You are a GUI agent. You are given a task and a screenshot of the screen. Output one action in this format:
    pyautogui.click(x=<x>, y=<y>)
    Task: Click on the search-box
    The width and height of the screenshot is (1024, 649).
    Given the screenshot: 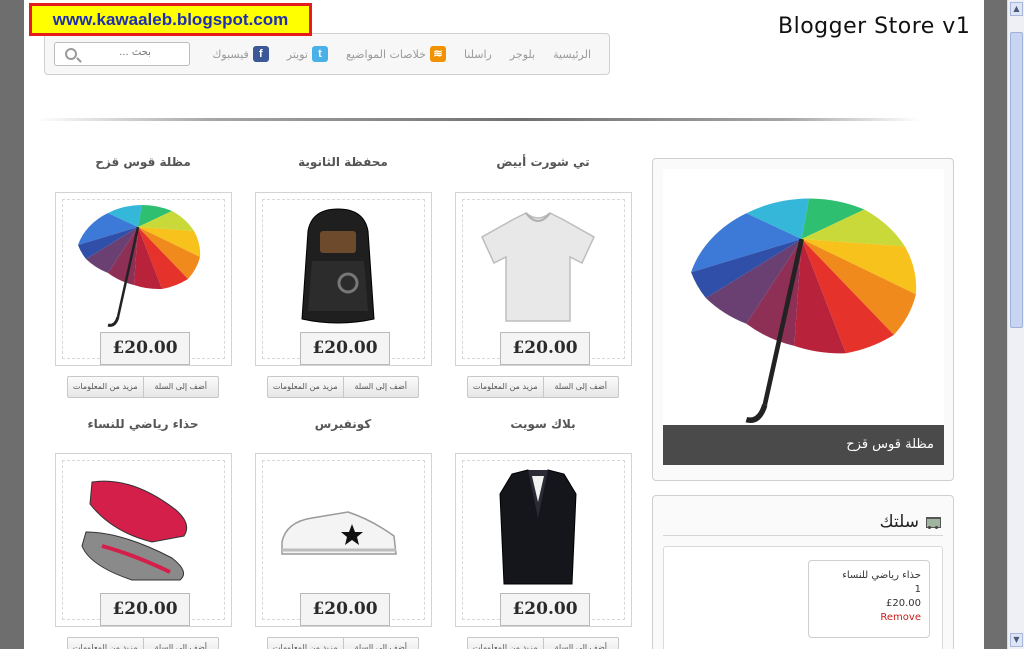 What is the action you would take?
    pyautogui.click(x=122, y=54)
    